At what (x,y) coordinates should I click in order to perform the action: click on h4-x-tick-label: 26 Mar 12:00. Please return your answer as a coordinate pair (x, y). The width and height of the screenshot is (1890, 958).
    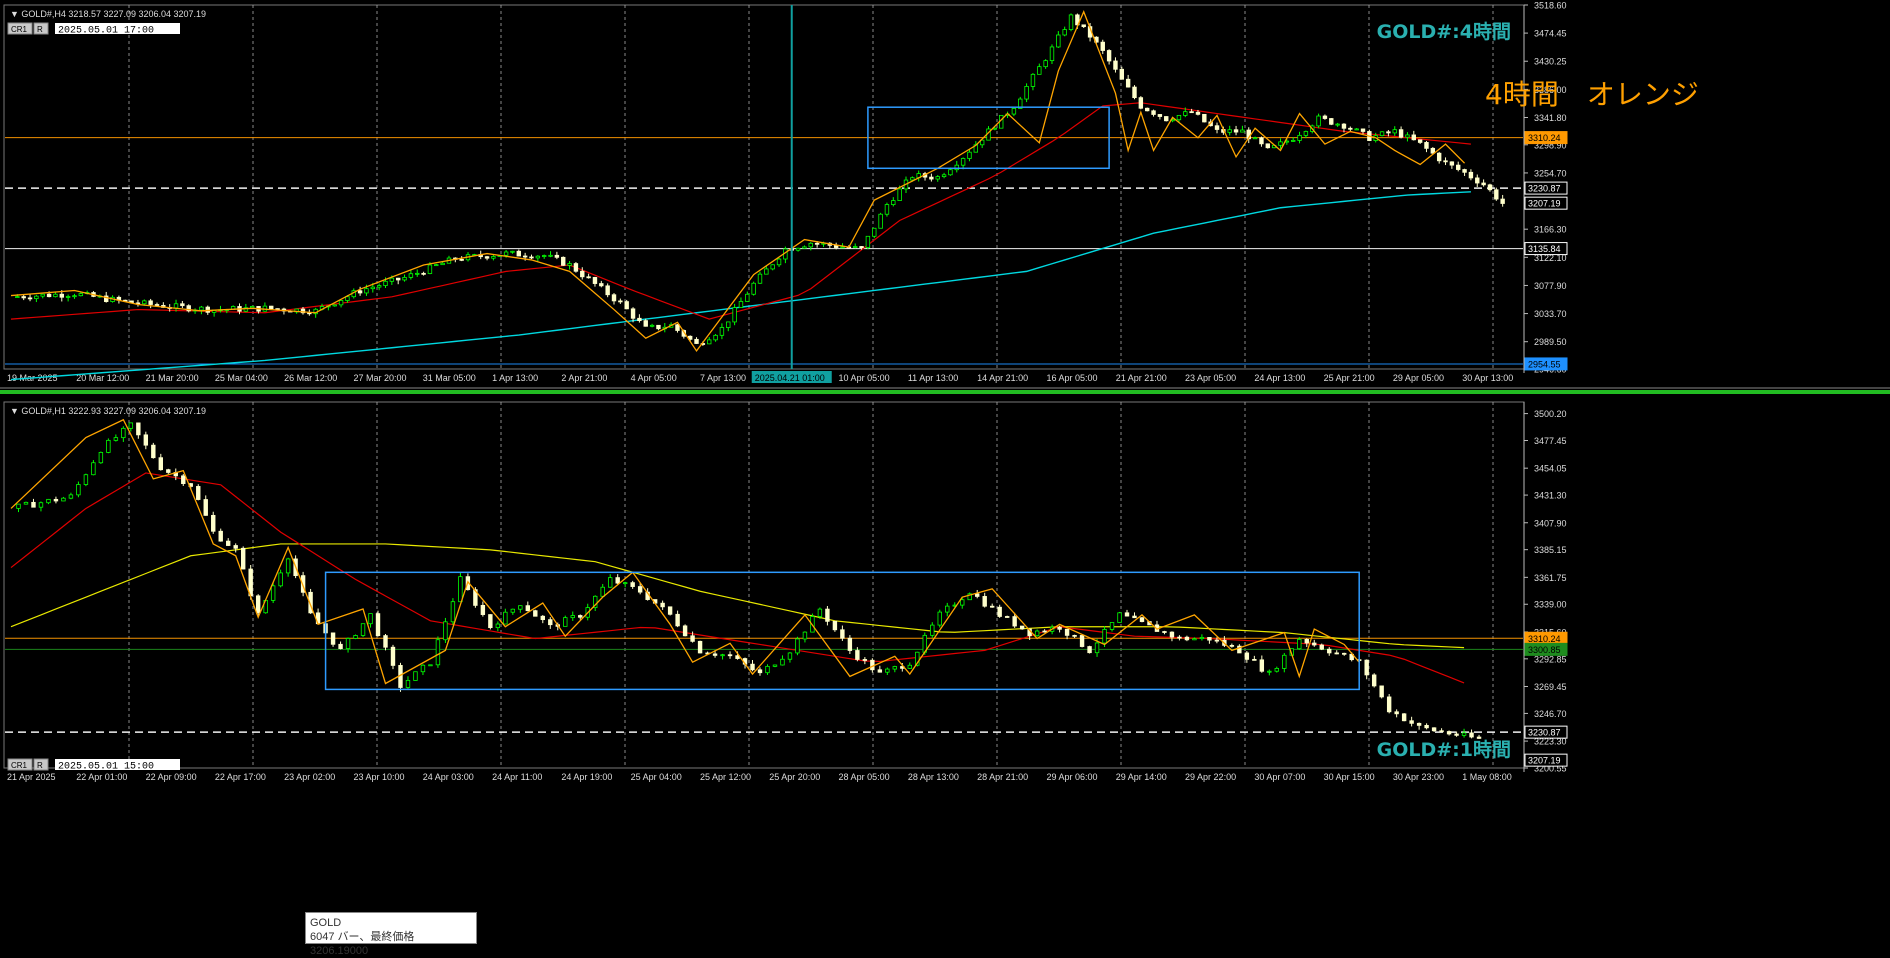
    Looking at the image, I should click on (310, 378).